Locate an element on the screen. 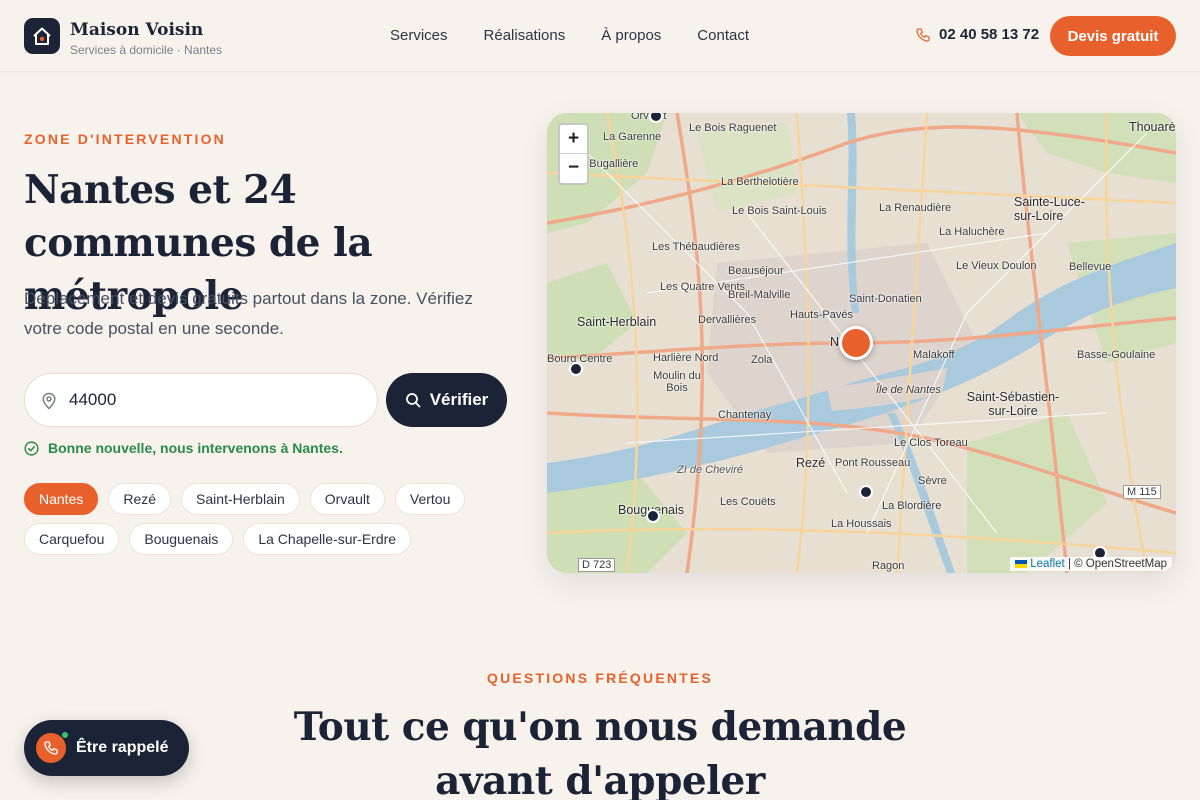 This screenshot has width=1200, height=800. map-label: Rezé is located at coordinates (811, 463).